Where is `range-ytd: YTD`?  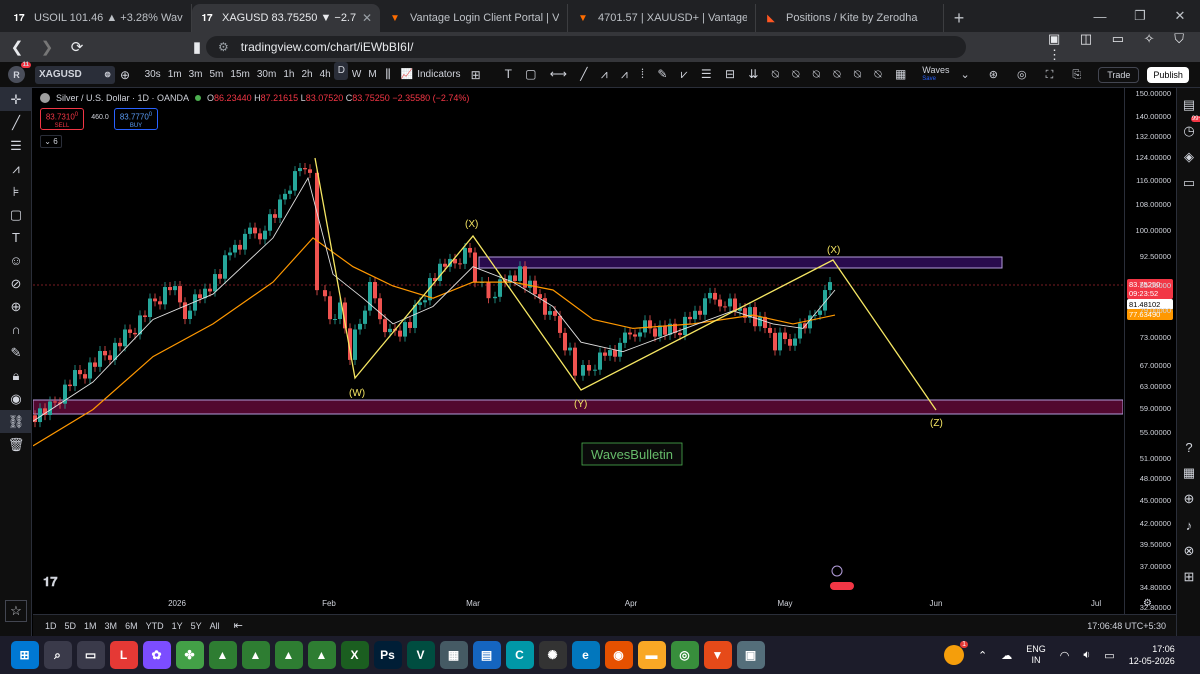 range-ytd: YTD is located at coordinates (155, 626).